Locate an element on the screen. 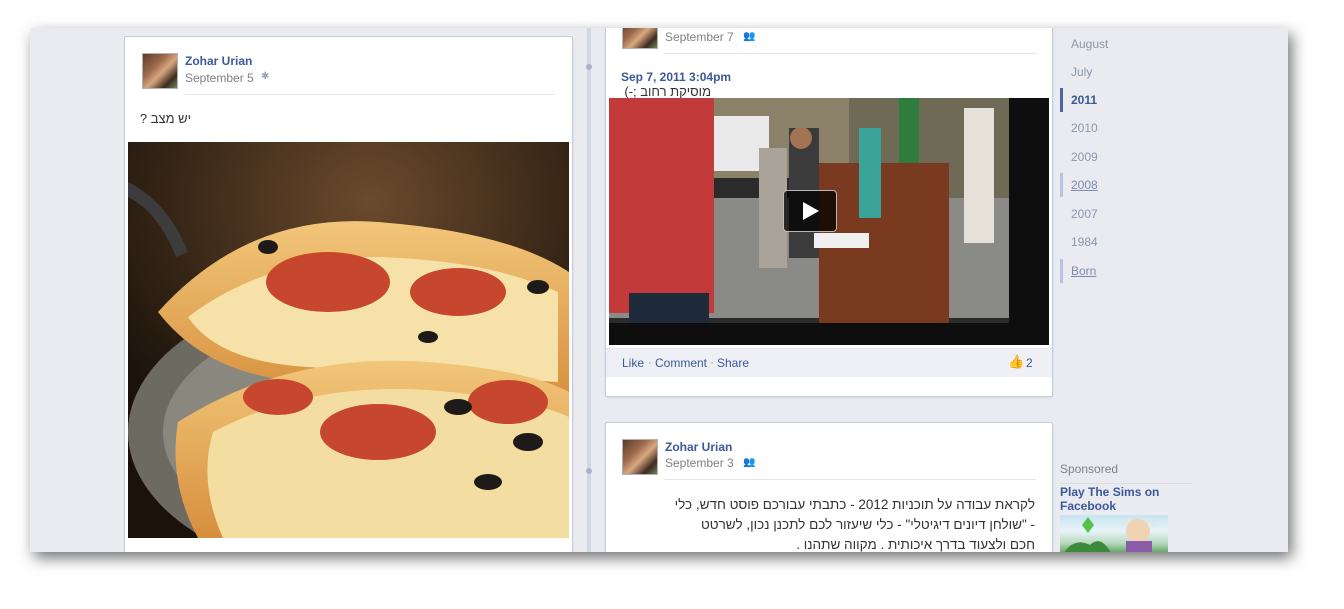 This screenshot has height=609, width=1344. post-timestamp: Sep 7, 2011 3:04pm is located at coordinates (676, 77).